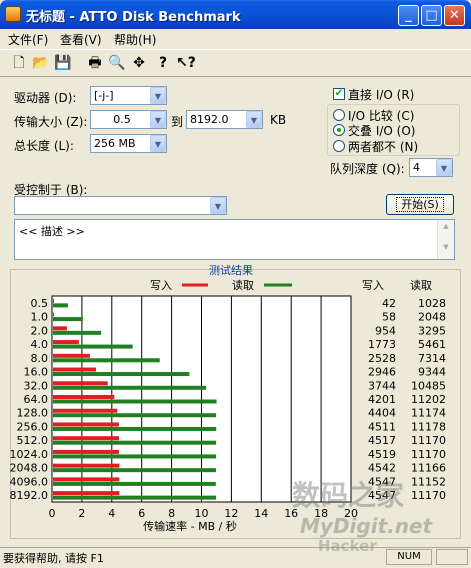 The height and width of the screenshot is (568, 471). I want to click on x-tick-label: 2, so click(81, 513).